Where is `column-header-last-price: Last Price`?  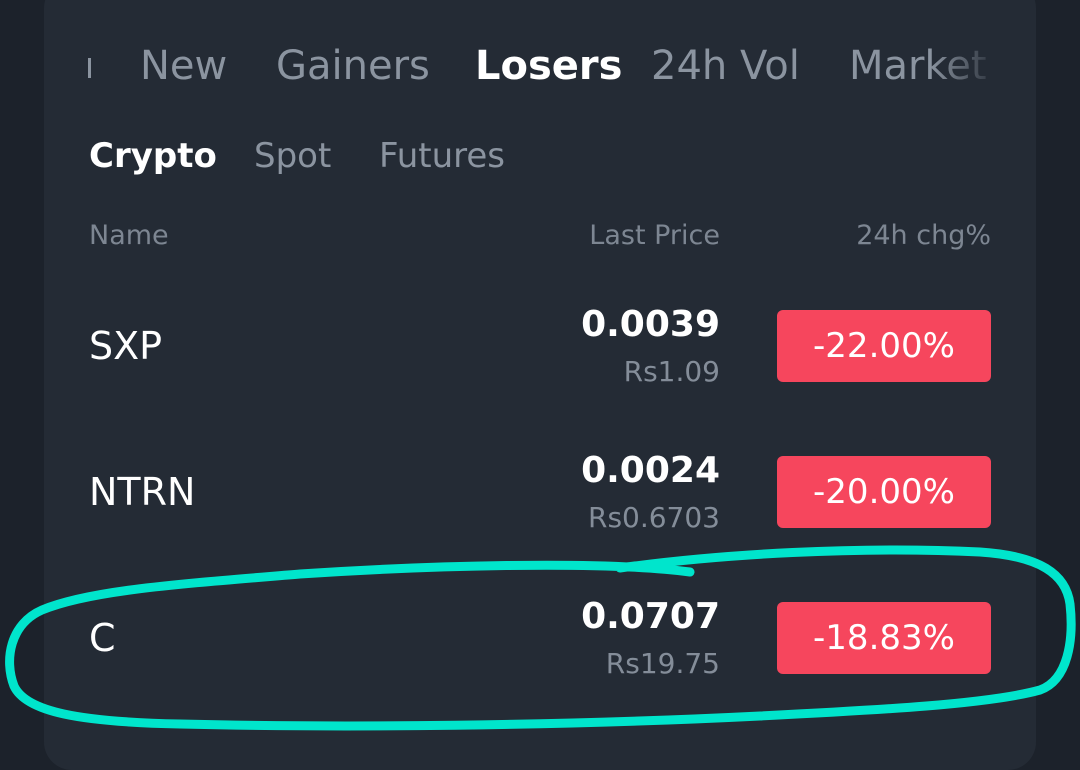
column-header-last-price: Last Price is located at coordinates (654, 236).